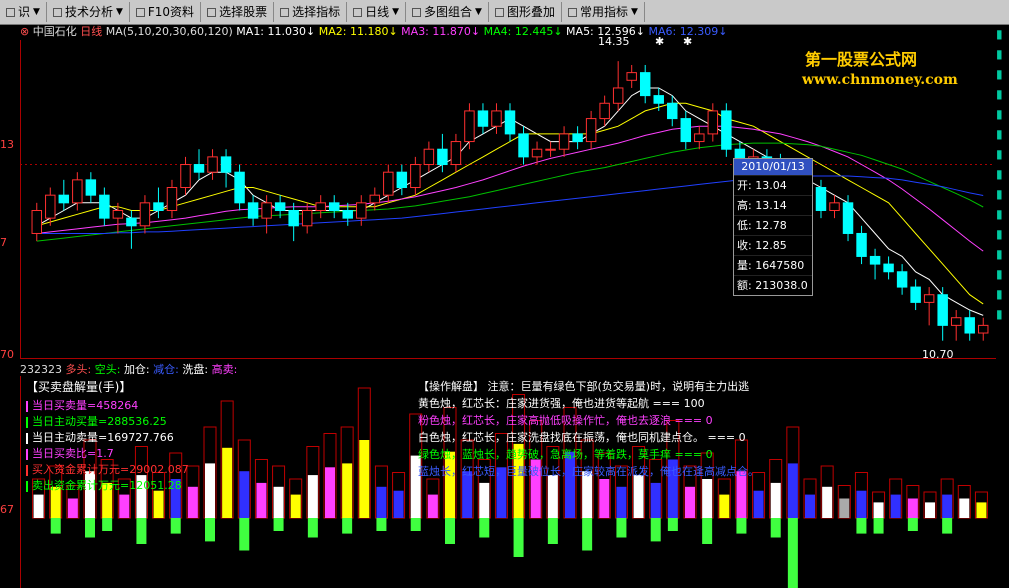 The height and width of the screenshot is (588, 1009). I want to click on star-marker-1: ✱, so click(660, 41).